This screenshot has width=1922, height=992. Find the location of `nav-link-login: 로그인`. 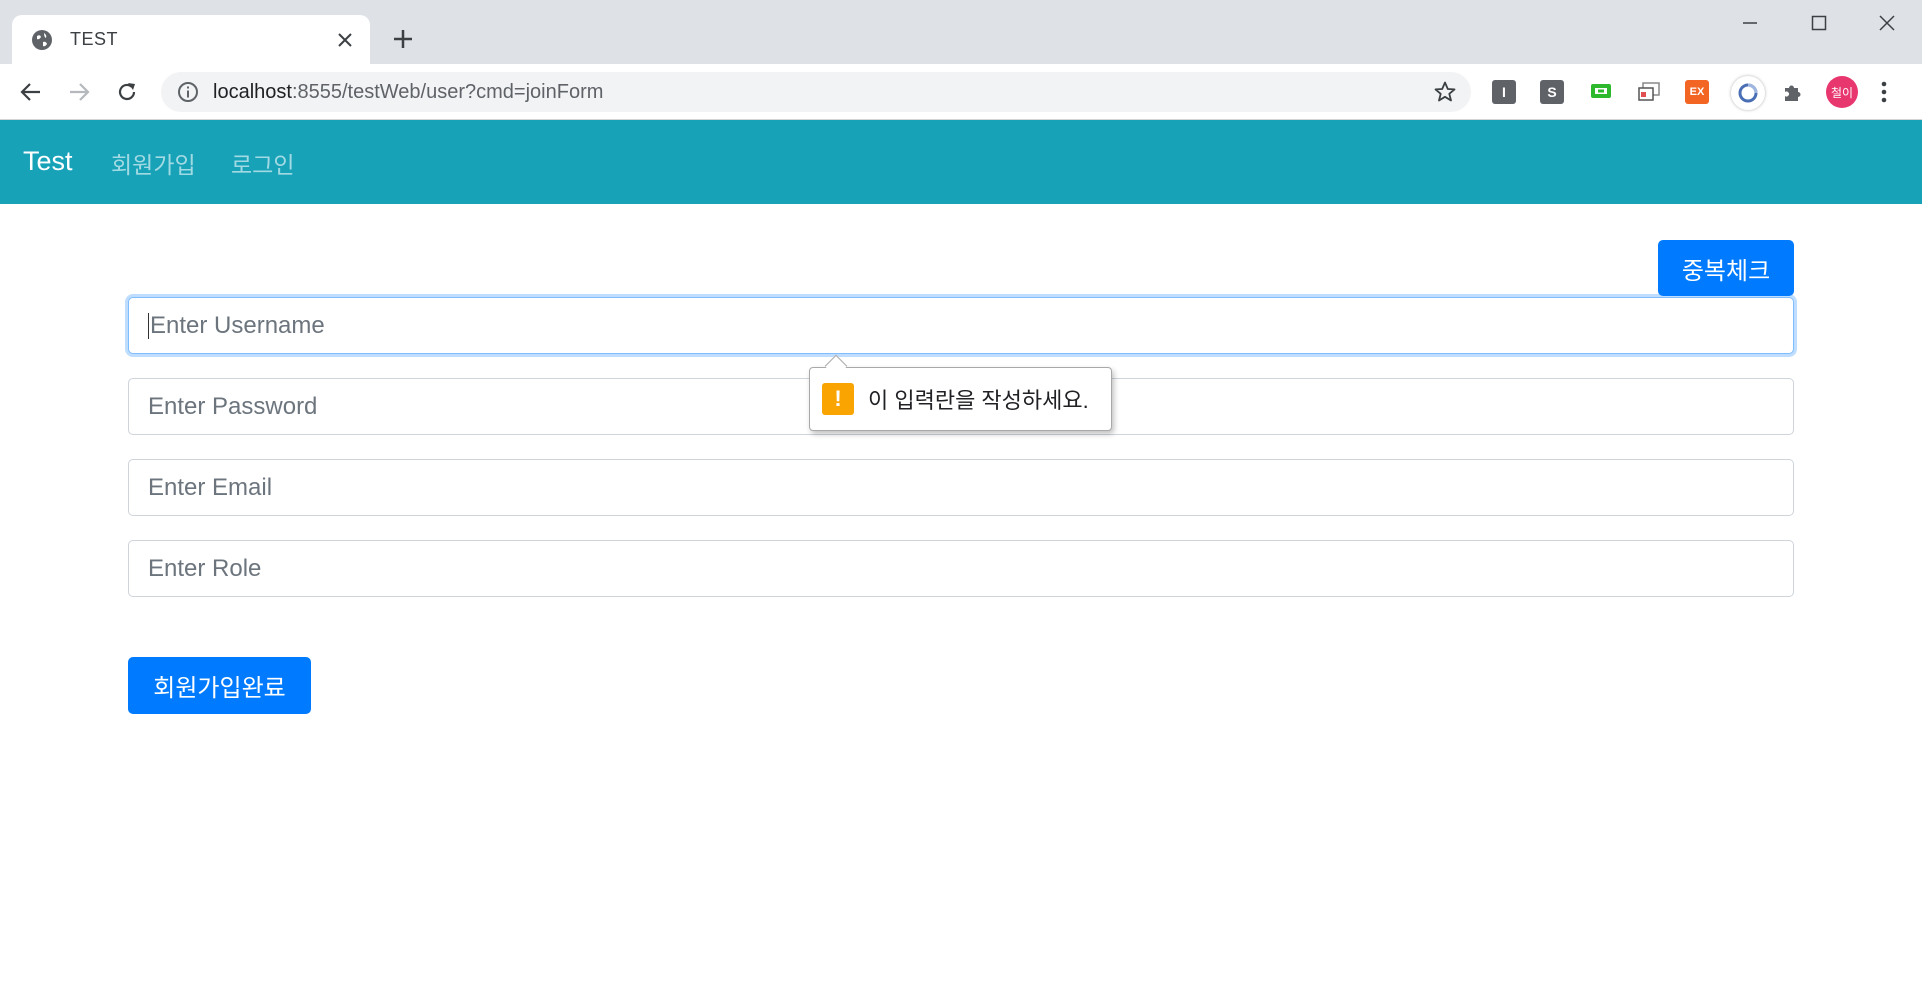

nav-link-login: 로그인 is located at coordinates (262, 163).